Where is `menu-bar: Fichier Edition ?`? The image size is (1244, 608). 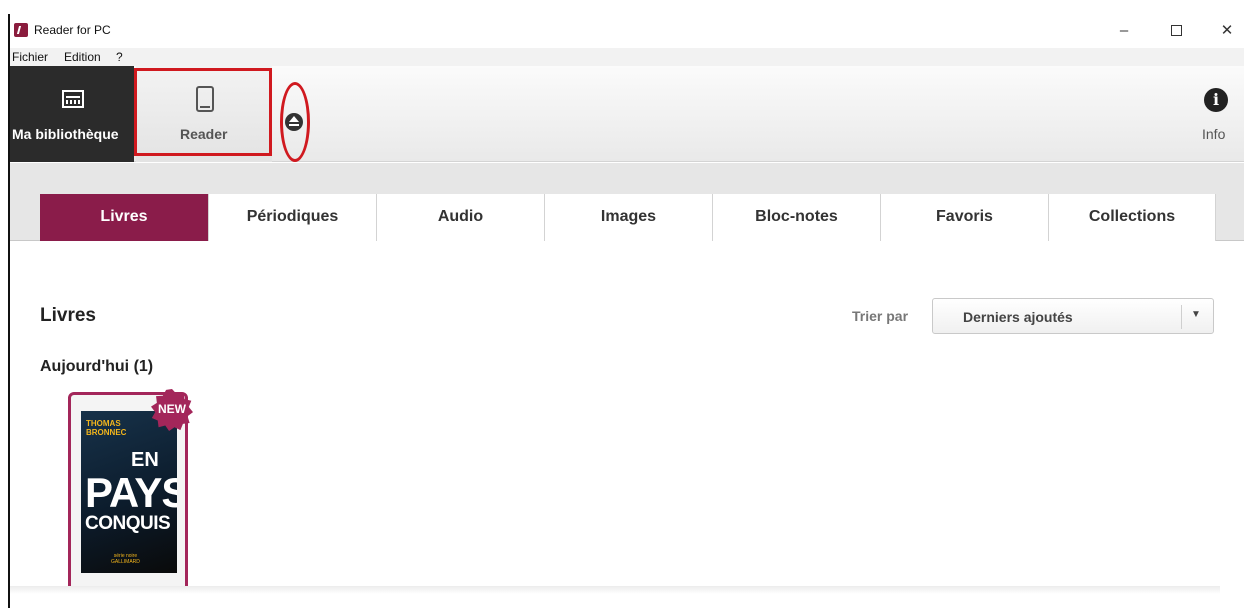 menu-bar: Fichier Edition ? is located at coordinates (627, 57).